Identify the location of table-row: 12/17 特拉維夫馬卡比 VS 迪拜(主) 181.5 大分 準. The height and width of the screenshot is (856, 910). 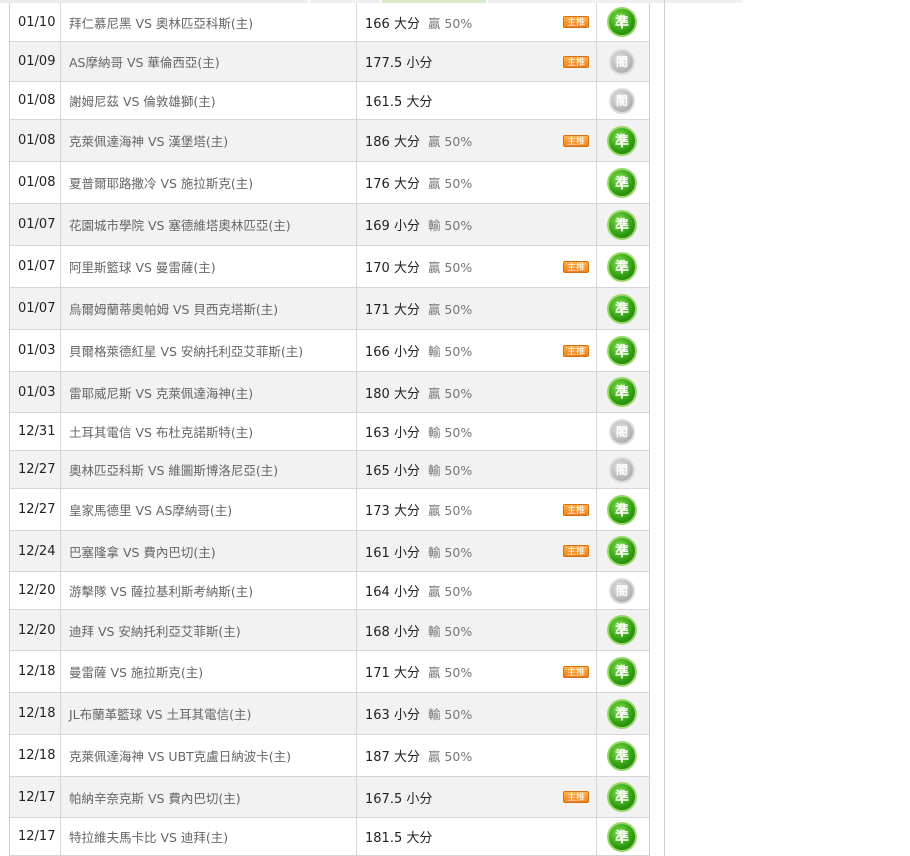
(329, 837).